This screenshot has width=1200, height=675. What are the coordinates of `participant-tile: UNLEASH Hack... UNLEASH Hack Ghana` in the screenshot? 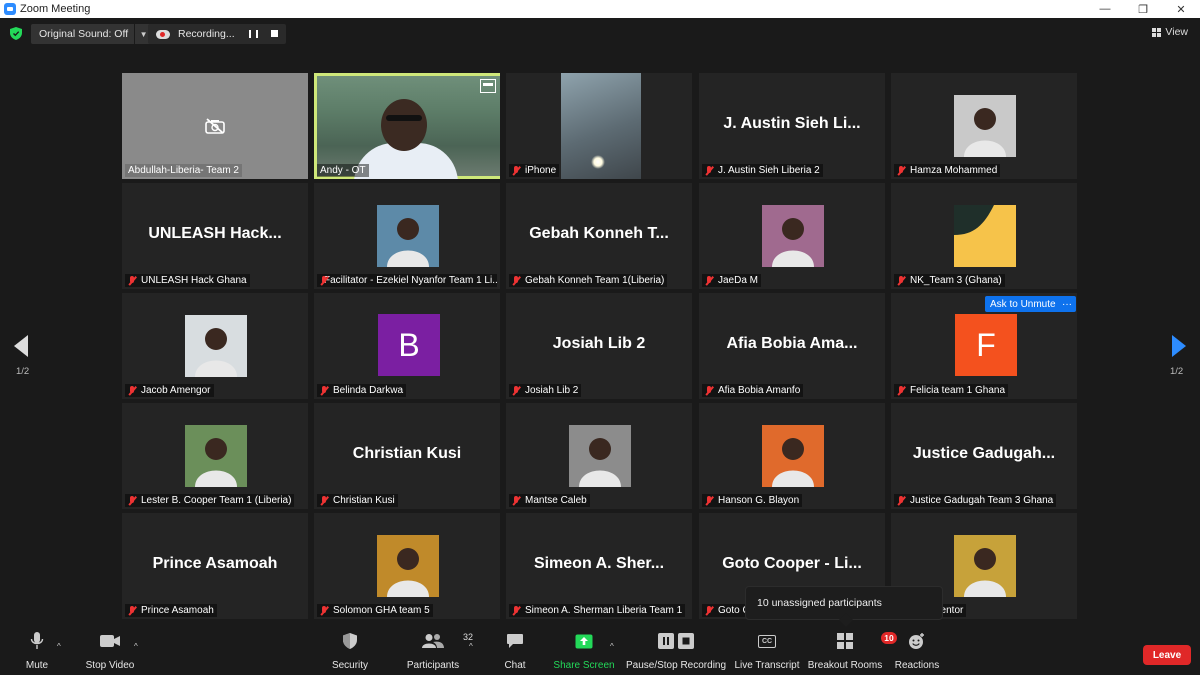 It's located at (215, 236).